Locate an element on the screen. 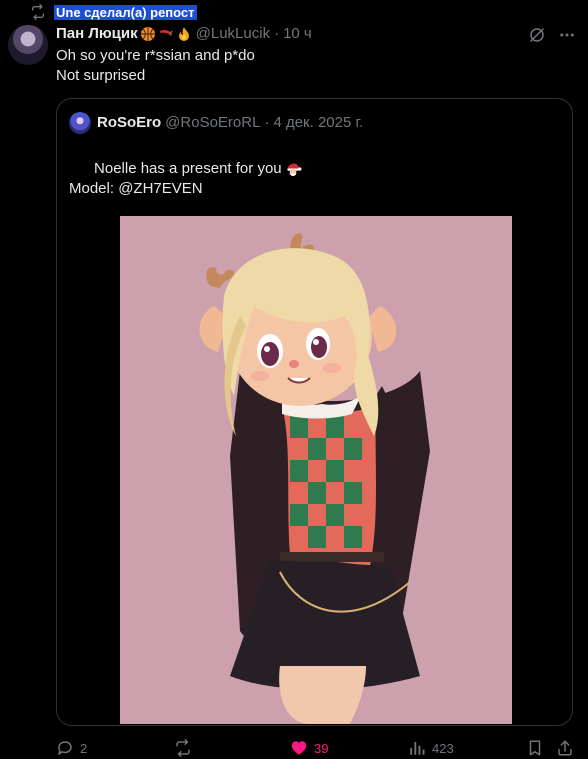 This screenshot has width=588, height=759. action-bar: 2 39 423 is located at coordinates (316, 748).